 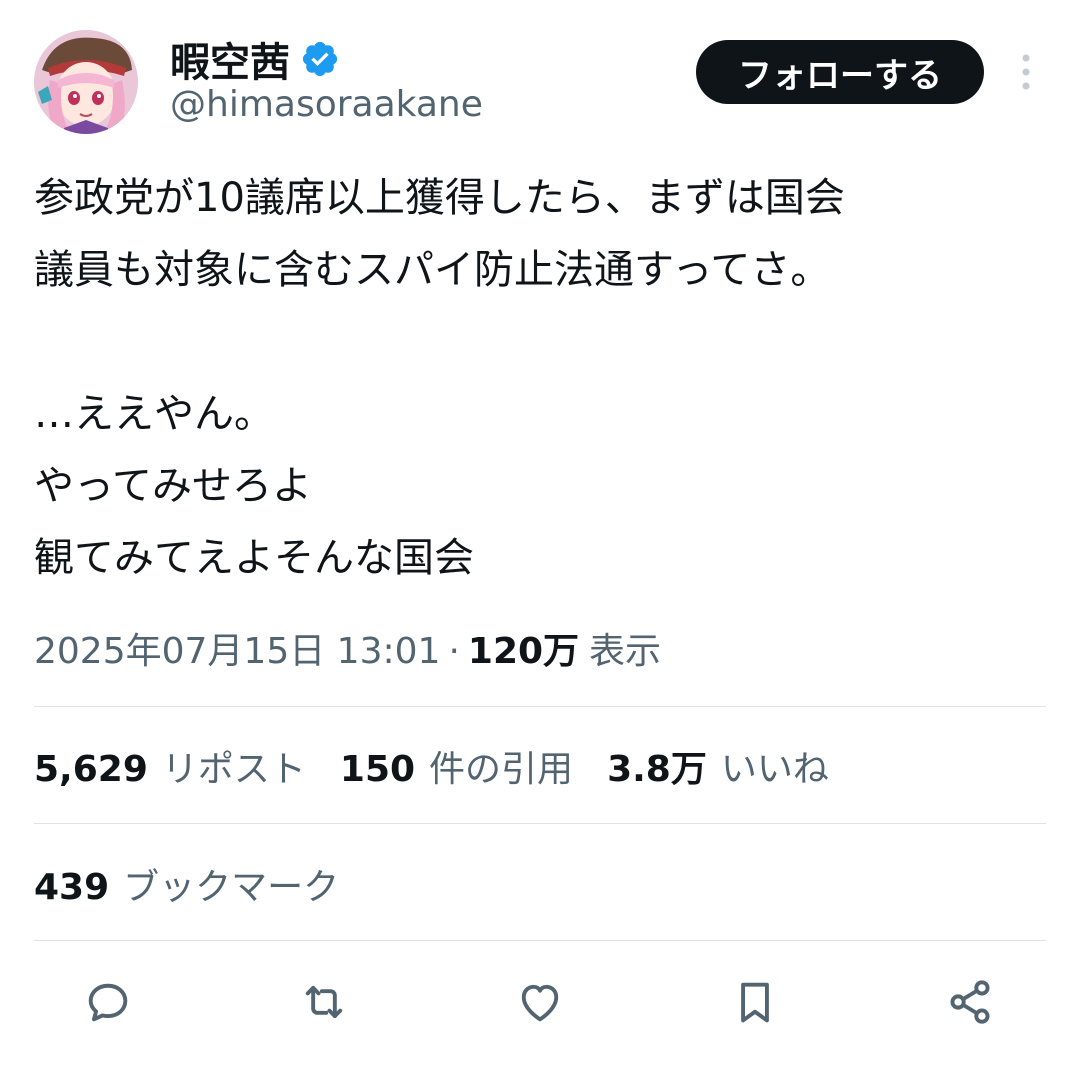 I want to click on tweet-text-line: 観てみてえよそんな国会, so click(x=254, y=558).